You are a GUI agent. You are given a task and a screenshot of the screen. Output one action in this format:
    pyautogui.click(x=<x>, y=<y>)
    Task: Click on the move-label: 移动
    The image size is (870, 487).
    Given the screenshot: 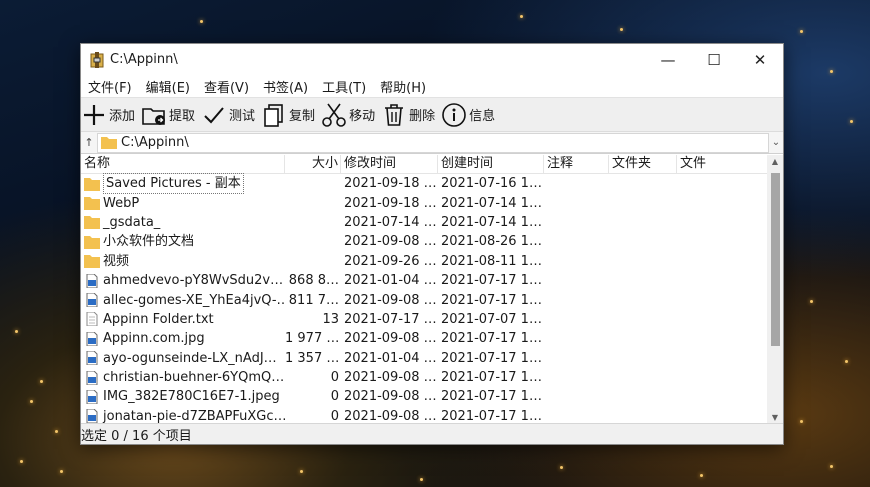 What is the action you would take?
    pyautogui.click(x=362, y=116)
    